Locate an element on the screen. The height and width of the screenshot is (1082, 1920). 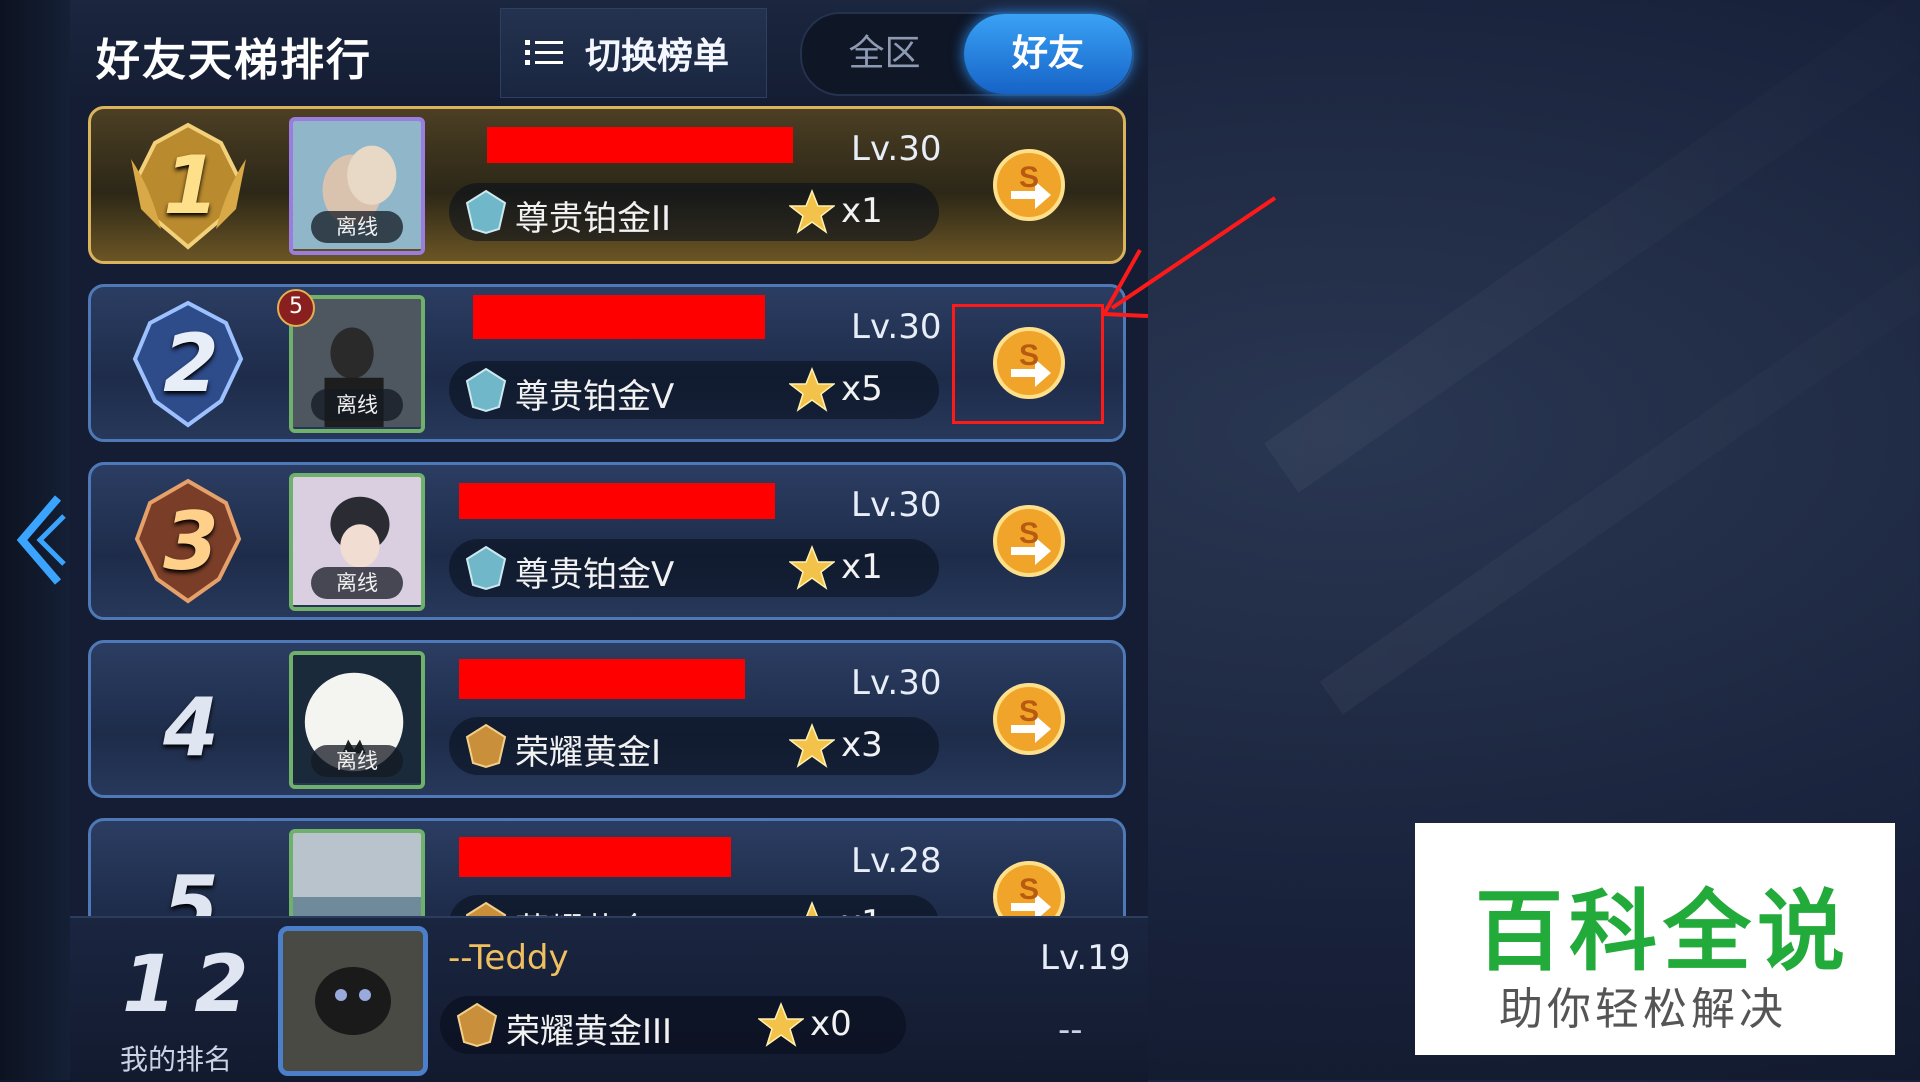
my-rank-bar: 12 我的排名 --Teddy Lv.19 荣耀黄金III x0 -- is located at coordinates (609, 999).